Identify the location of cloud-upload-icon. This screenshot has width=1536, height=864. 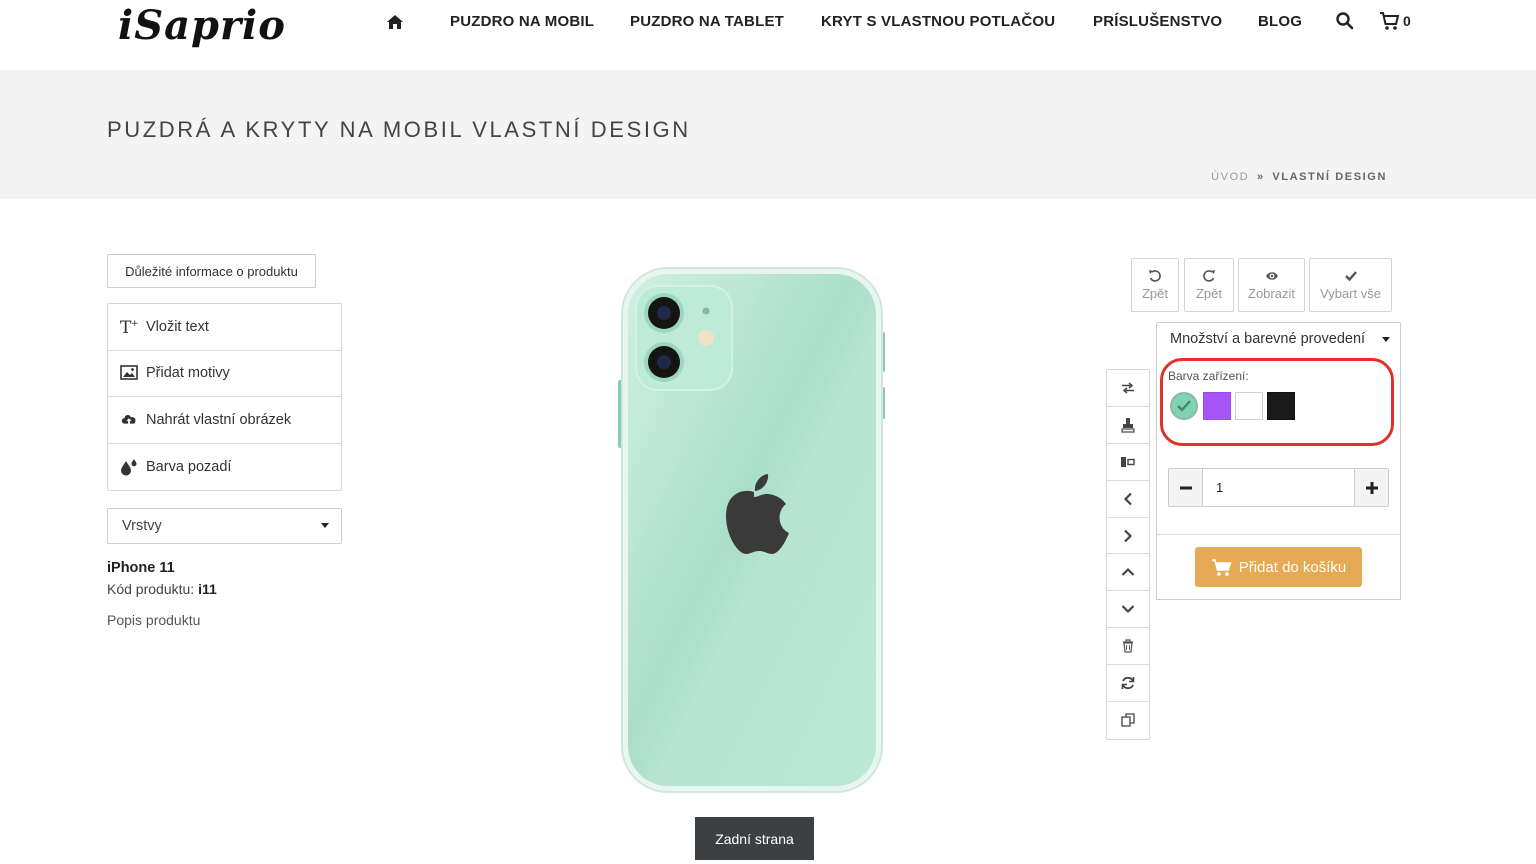
(129, 420).